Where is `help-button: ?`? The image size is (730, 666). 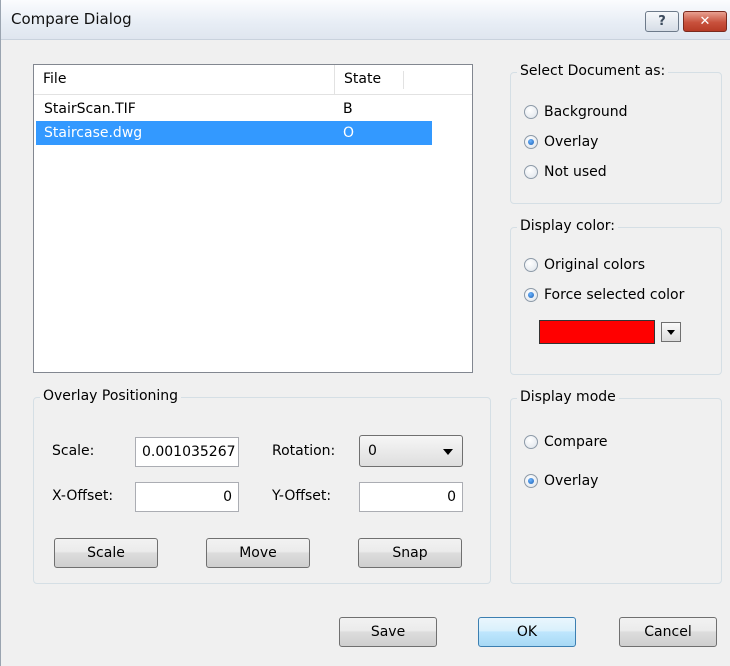
help-button: ? is located at coordinates (662, 21).